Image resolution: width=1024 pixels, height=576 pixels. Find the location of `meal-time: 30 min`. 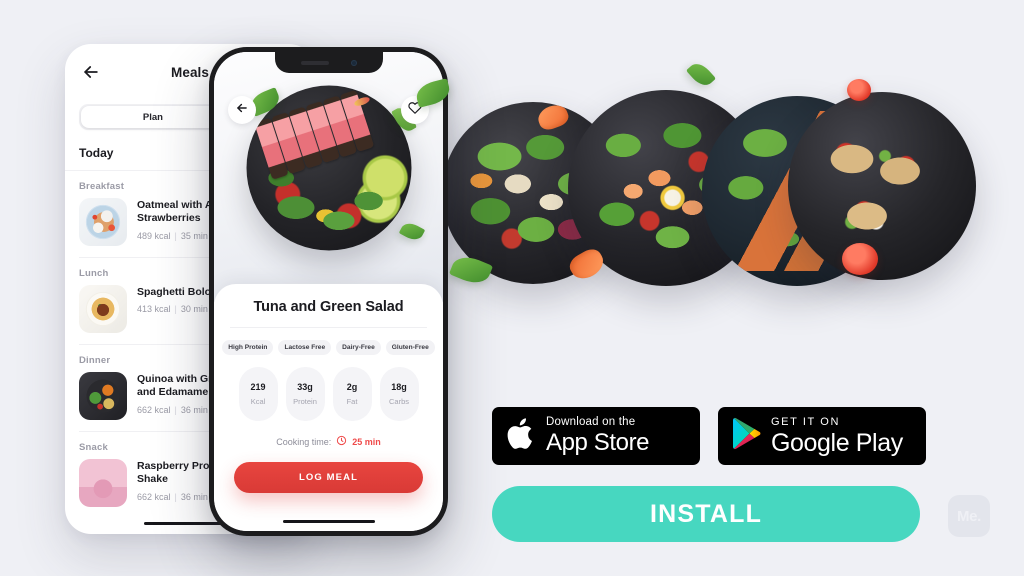

meal-time: 30 min is located at coordinates (194, 309).